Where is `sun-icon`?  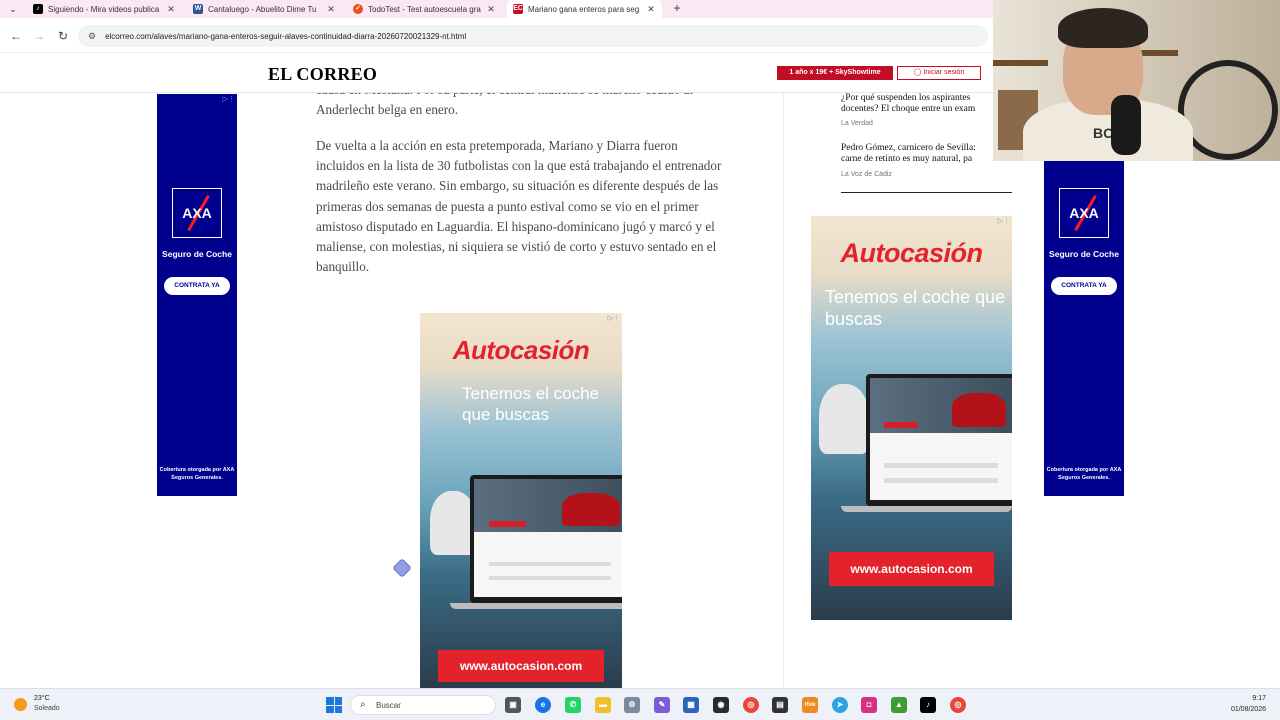
sun-icon is located at coordinates (20, 704).